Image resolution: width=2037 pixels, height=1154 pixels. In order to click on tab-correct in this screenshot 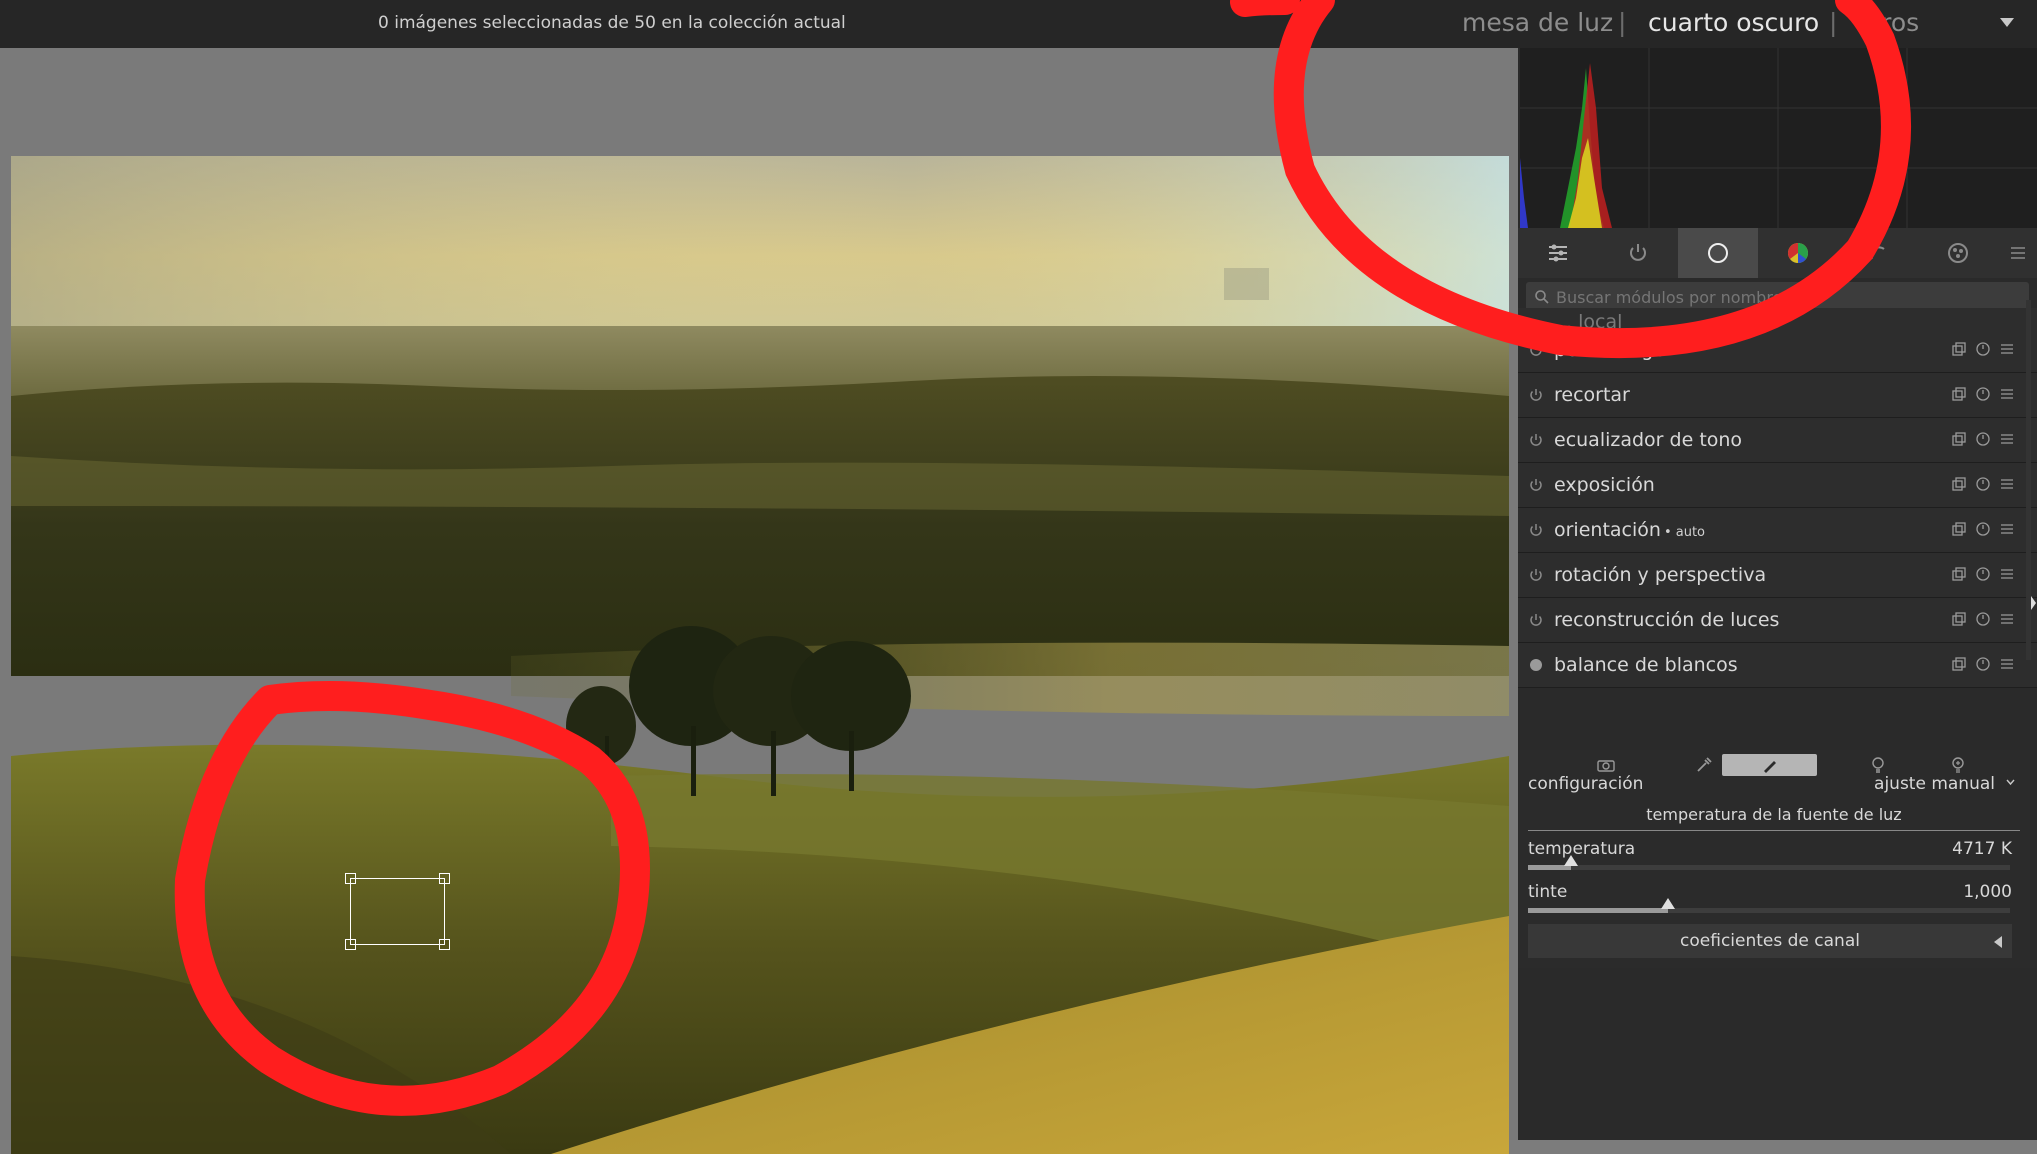, I will do `click(1878, 253)`.